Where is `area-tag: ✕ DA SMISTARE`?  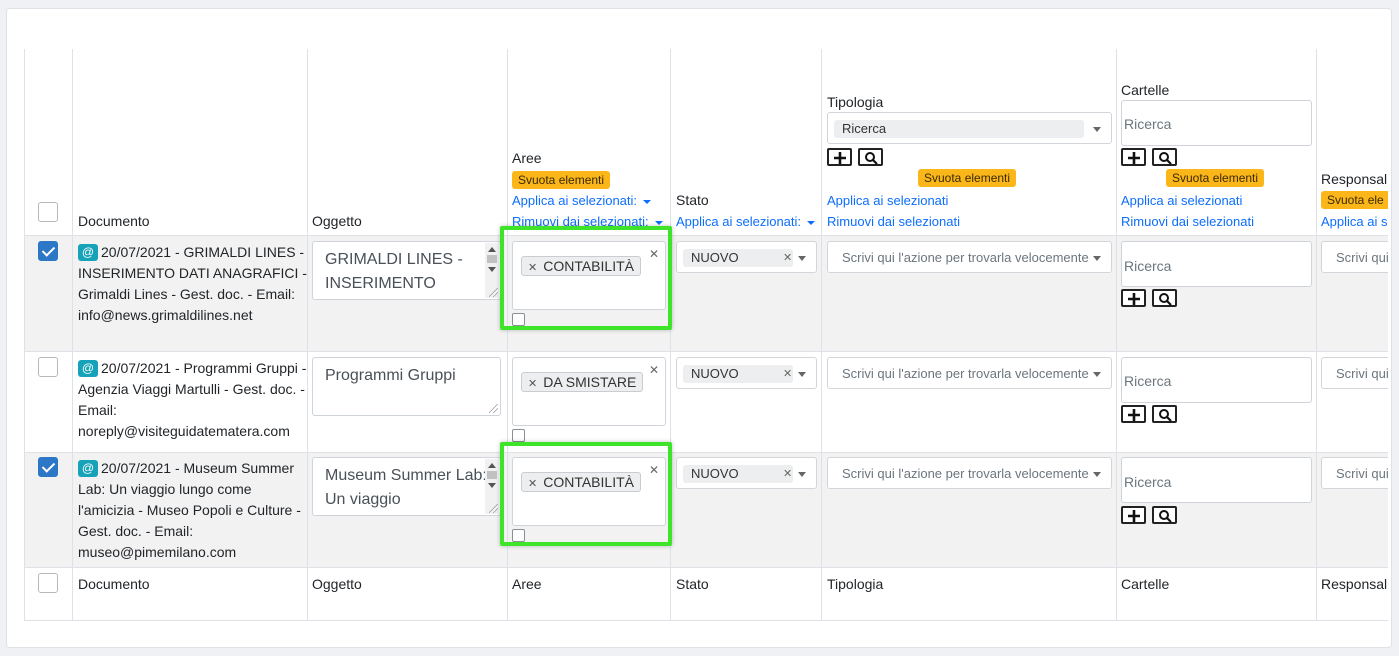 area-tag: ✕ DA SMISTARE is located at coordinates (582, 382).